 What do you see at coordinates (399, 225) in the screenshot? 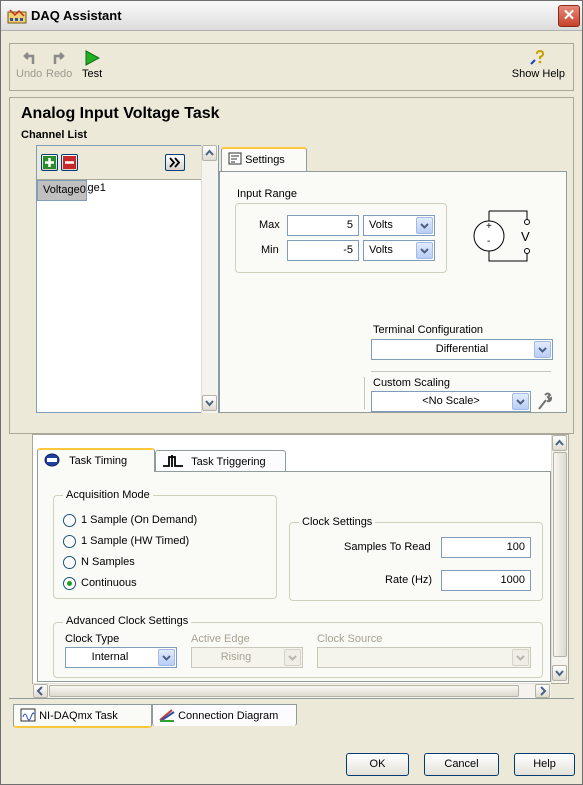
I see `max-units-select: Volts` at bounding box center [399, 225].